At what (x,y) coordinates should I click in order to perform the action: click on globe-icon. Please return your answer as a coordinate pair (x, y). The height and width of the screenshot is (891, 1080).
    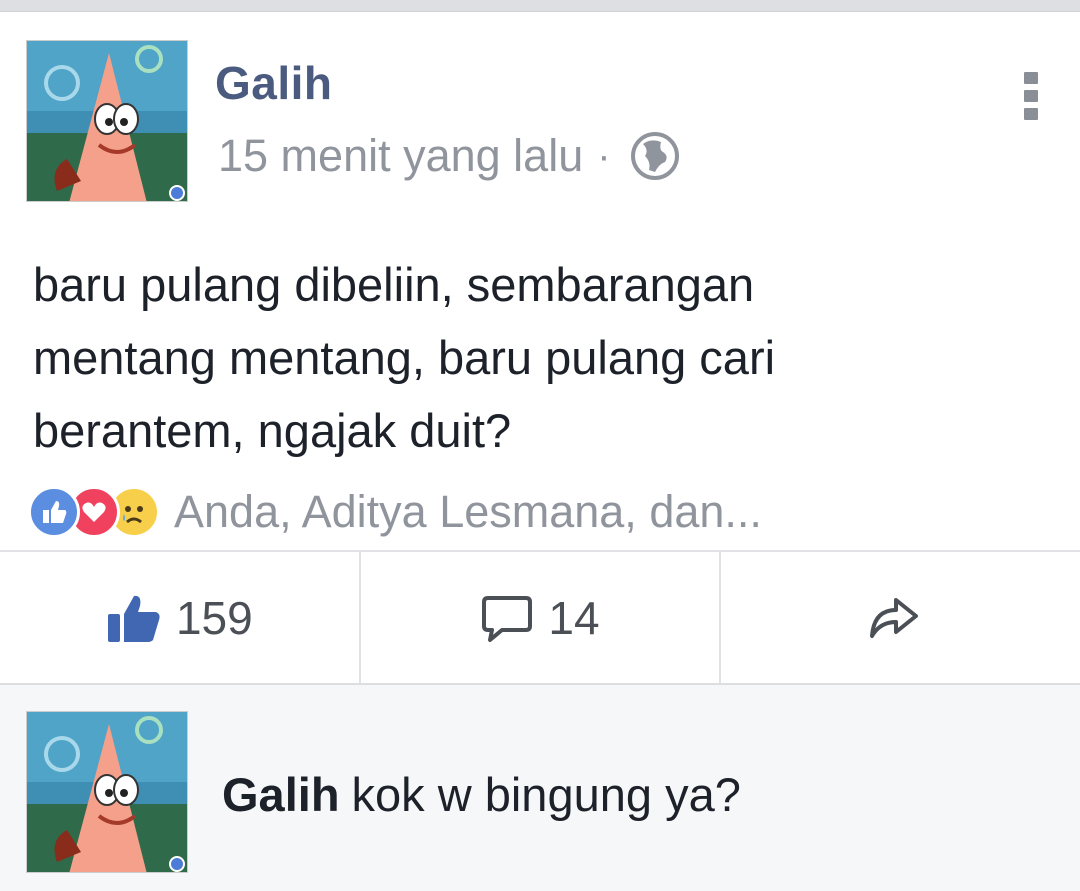
    Looking at the image, I should click on (654, 156).